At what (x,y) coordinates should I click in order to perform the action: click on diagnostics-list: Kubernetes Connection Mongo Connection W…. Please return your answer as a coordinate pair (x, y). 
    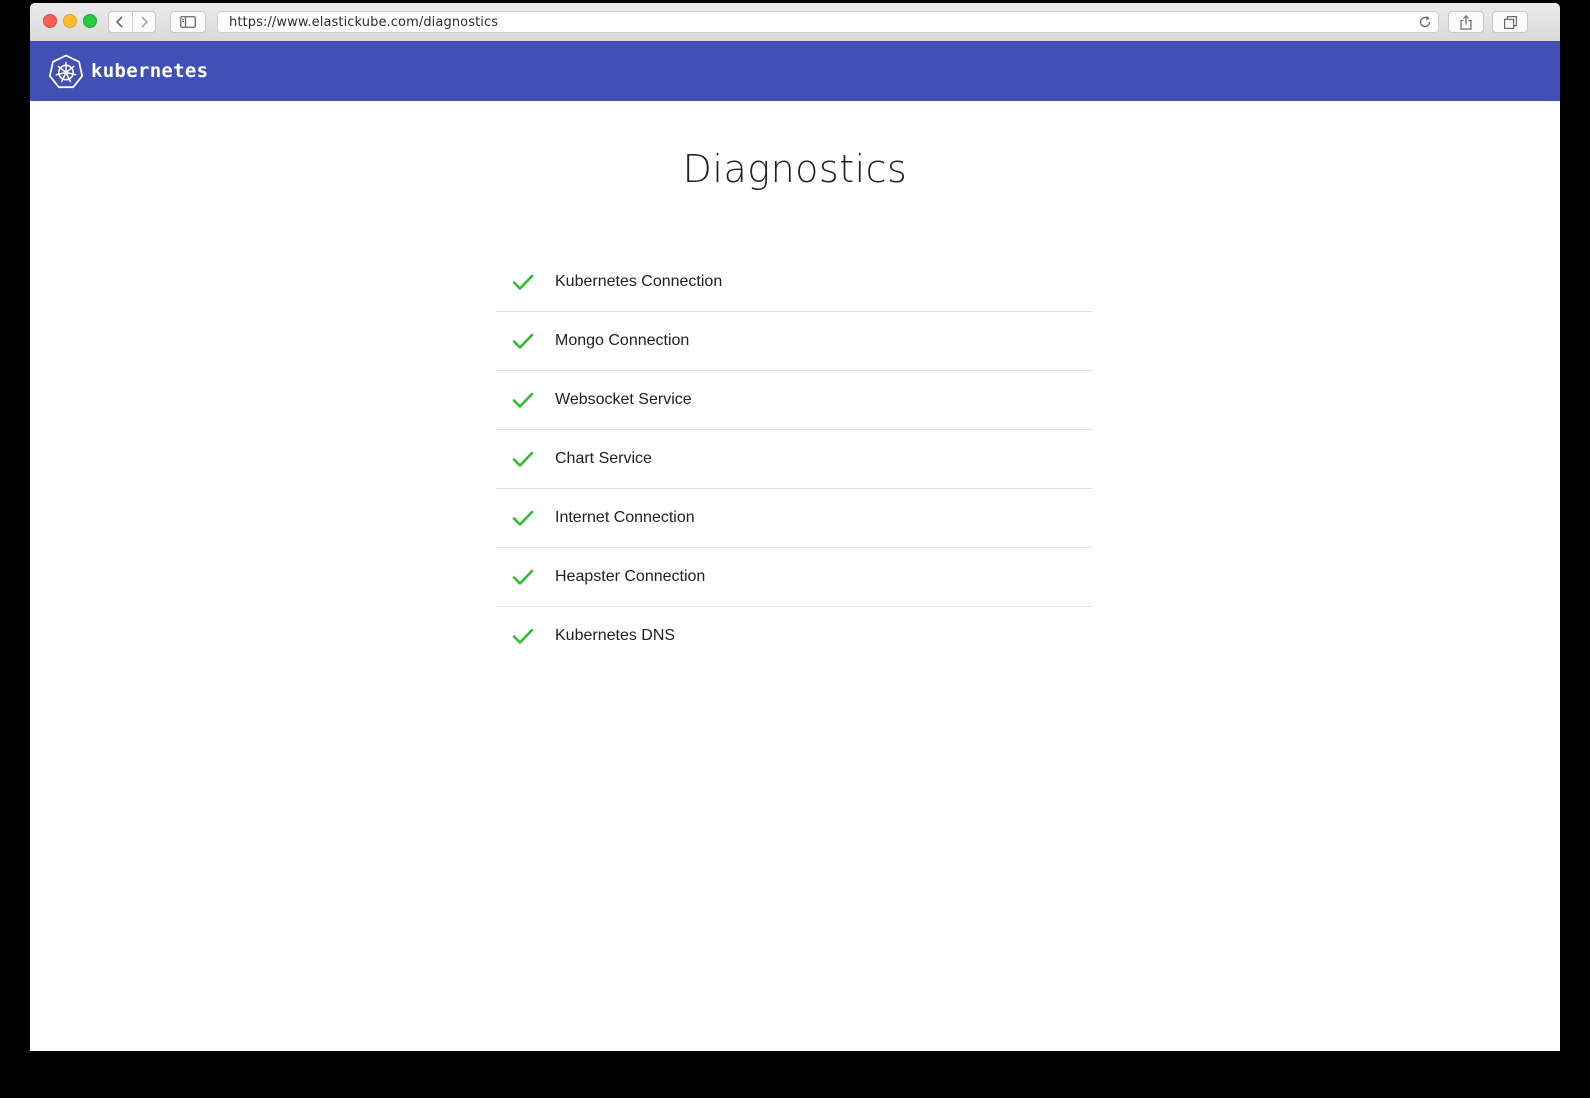
    Looking at the image, I should click on (794, 459).